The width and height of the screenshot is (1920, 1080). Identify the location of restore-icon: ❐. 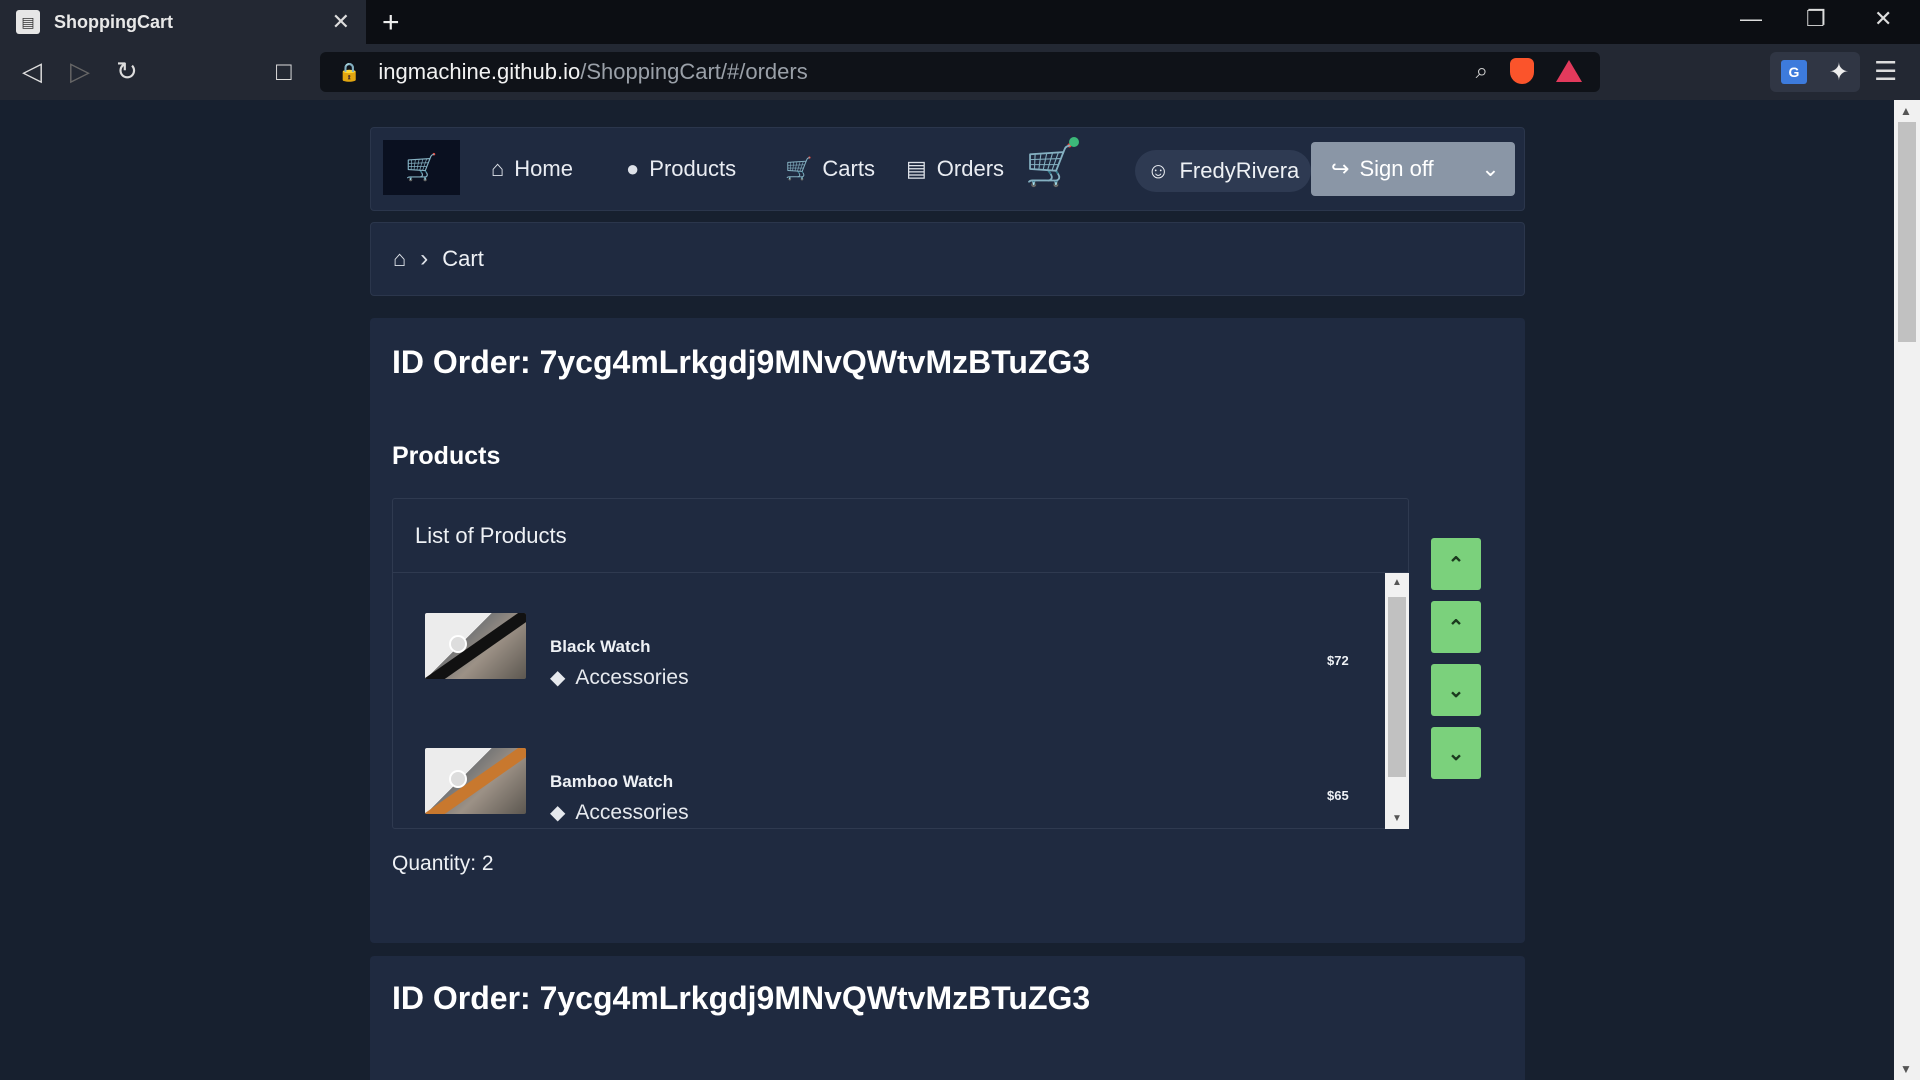
(1816, 19).